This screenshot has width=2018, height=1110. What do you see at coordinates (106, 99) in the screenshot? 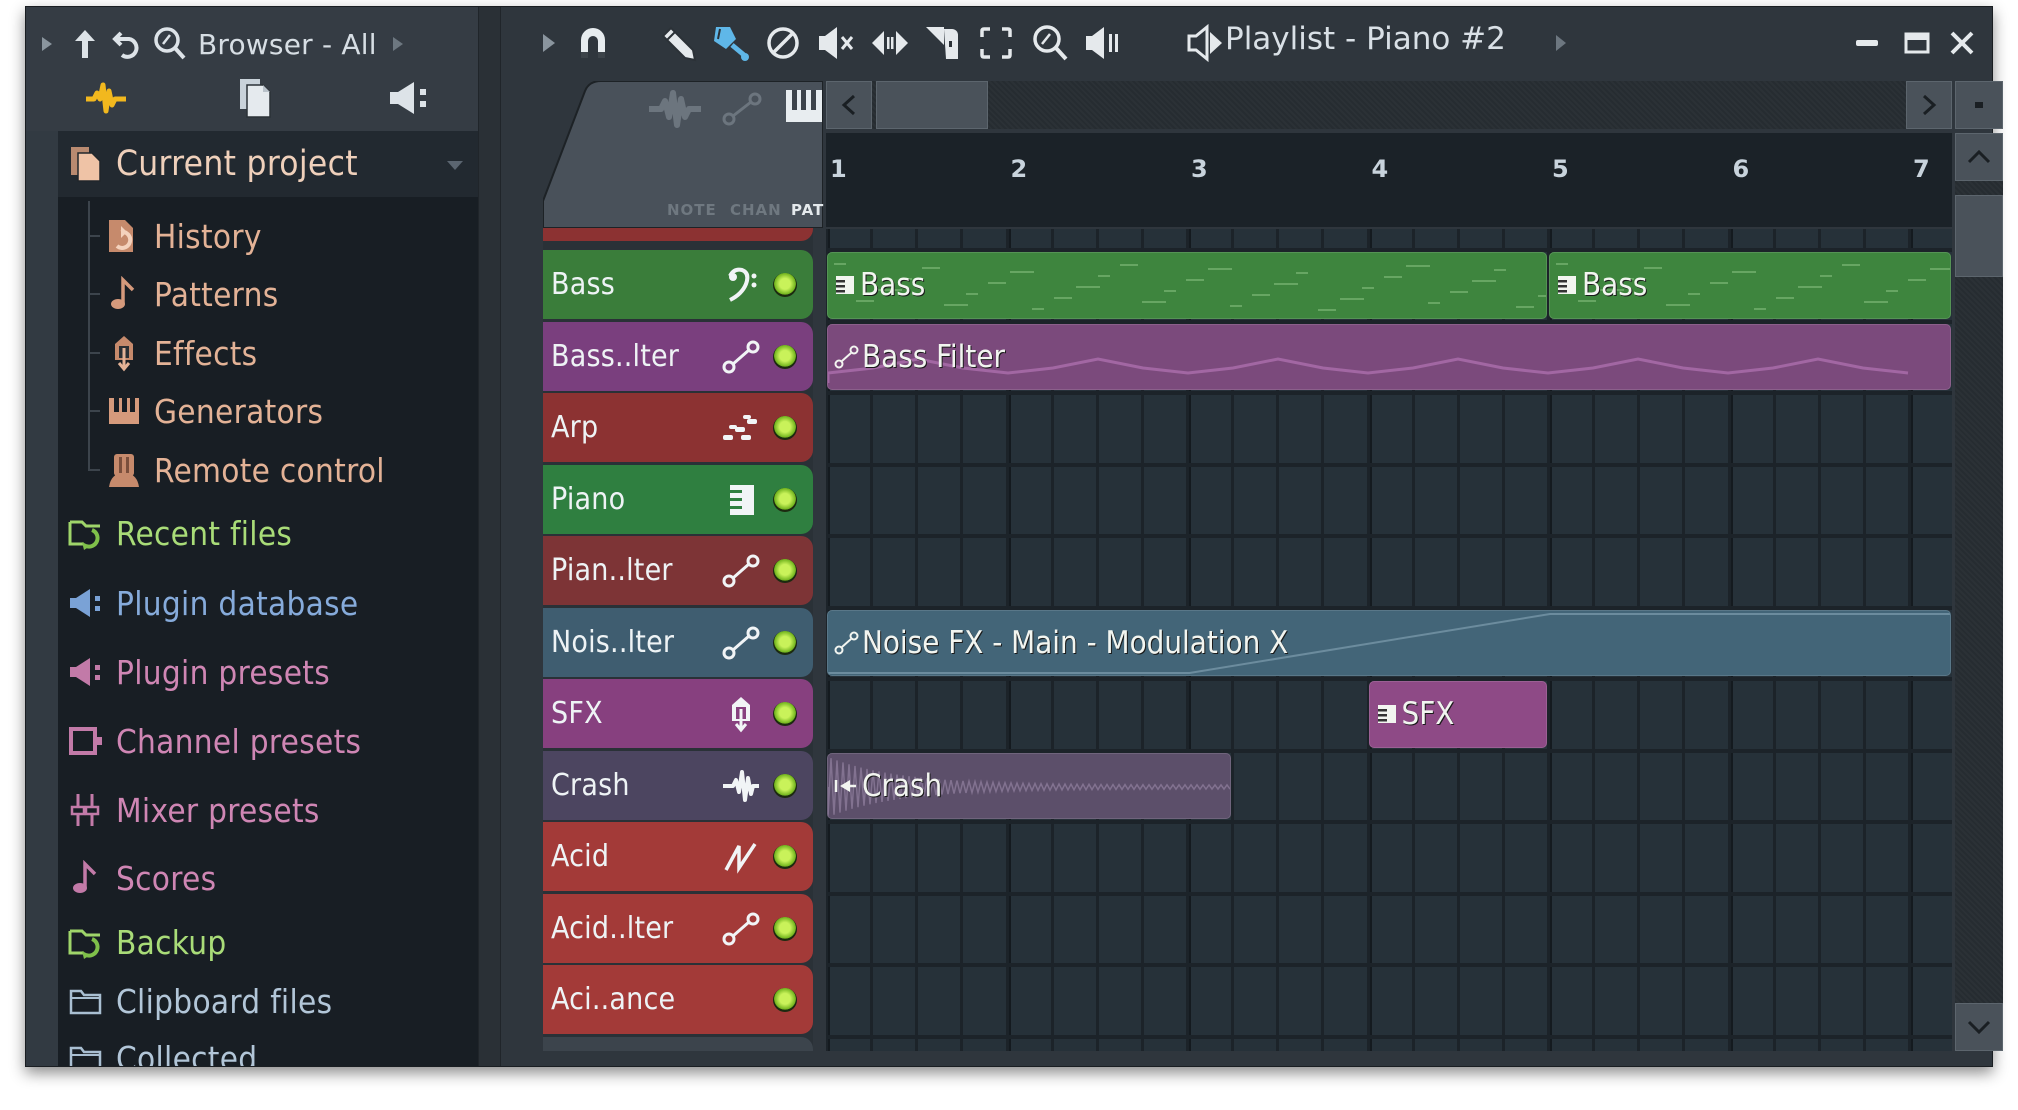
I see `audio-filter-icon` at bounding box center [106, 99].